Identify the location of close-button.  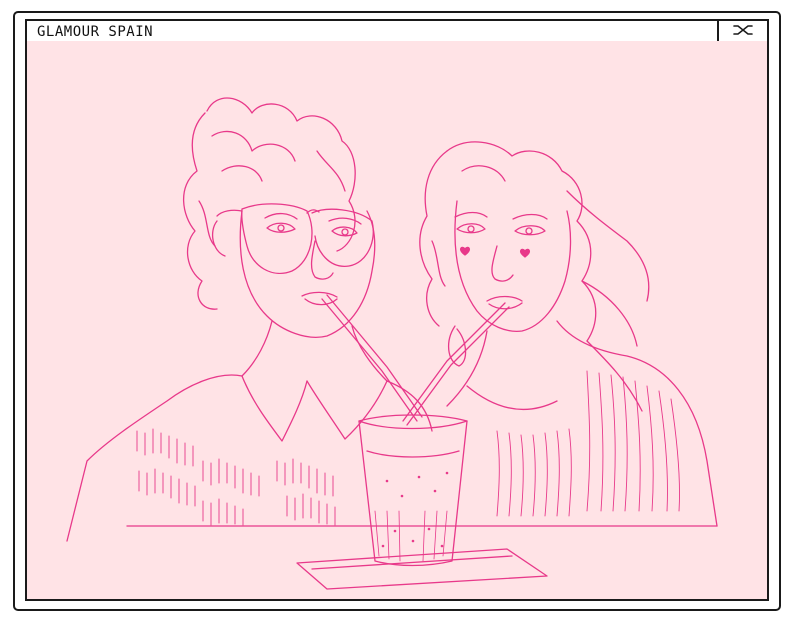
(742, 31).